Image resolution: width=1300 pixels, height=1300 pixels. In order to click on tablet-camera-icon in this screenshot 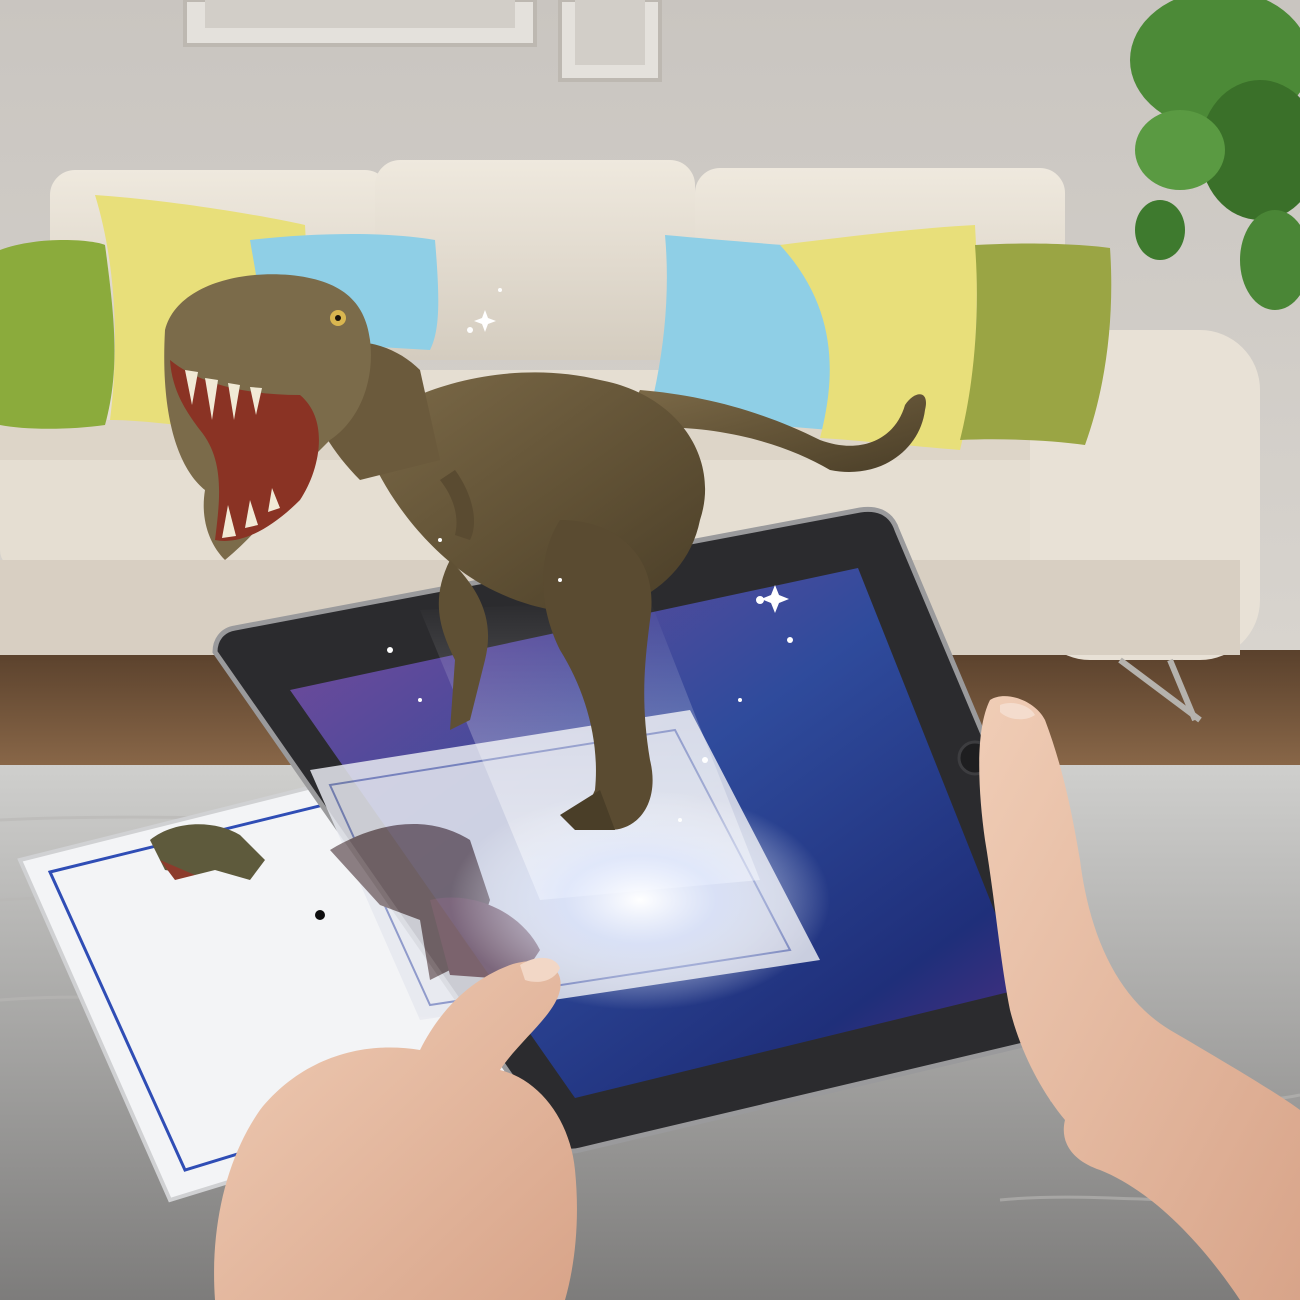, I will do `click(320, 915)`.